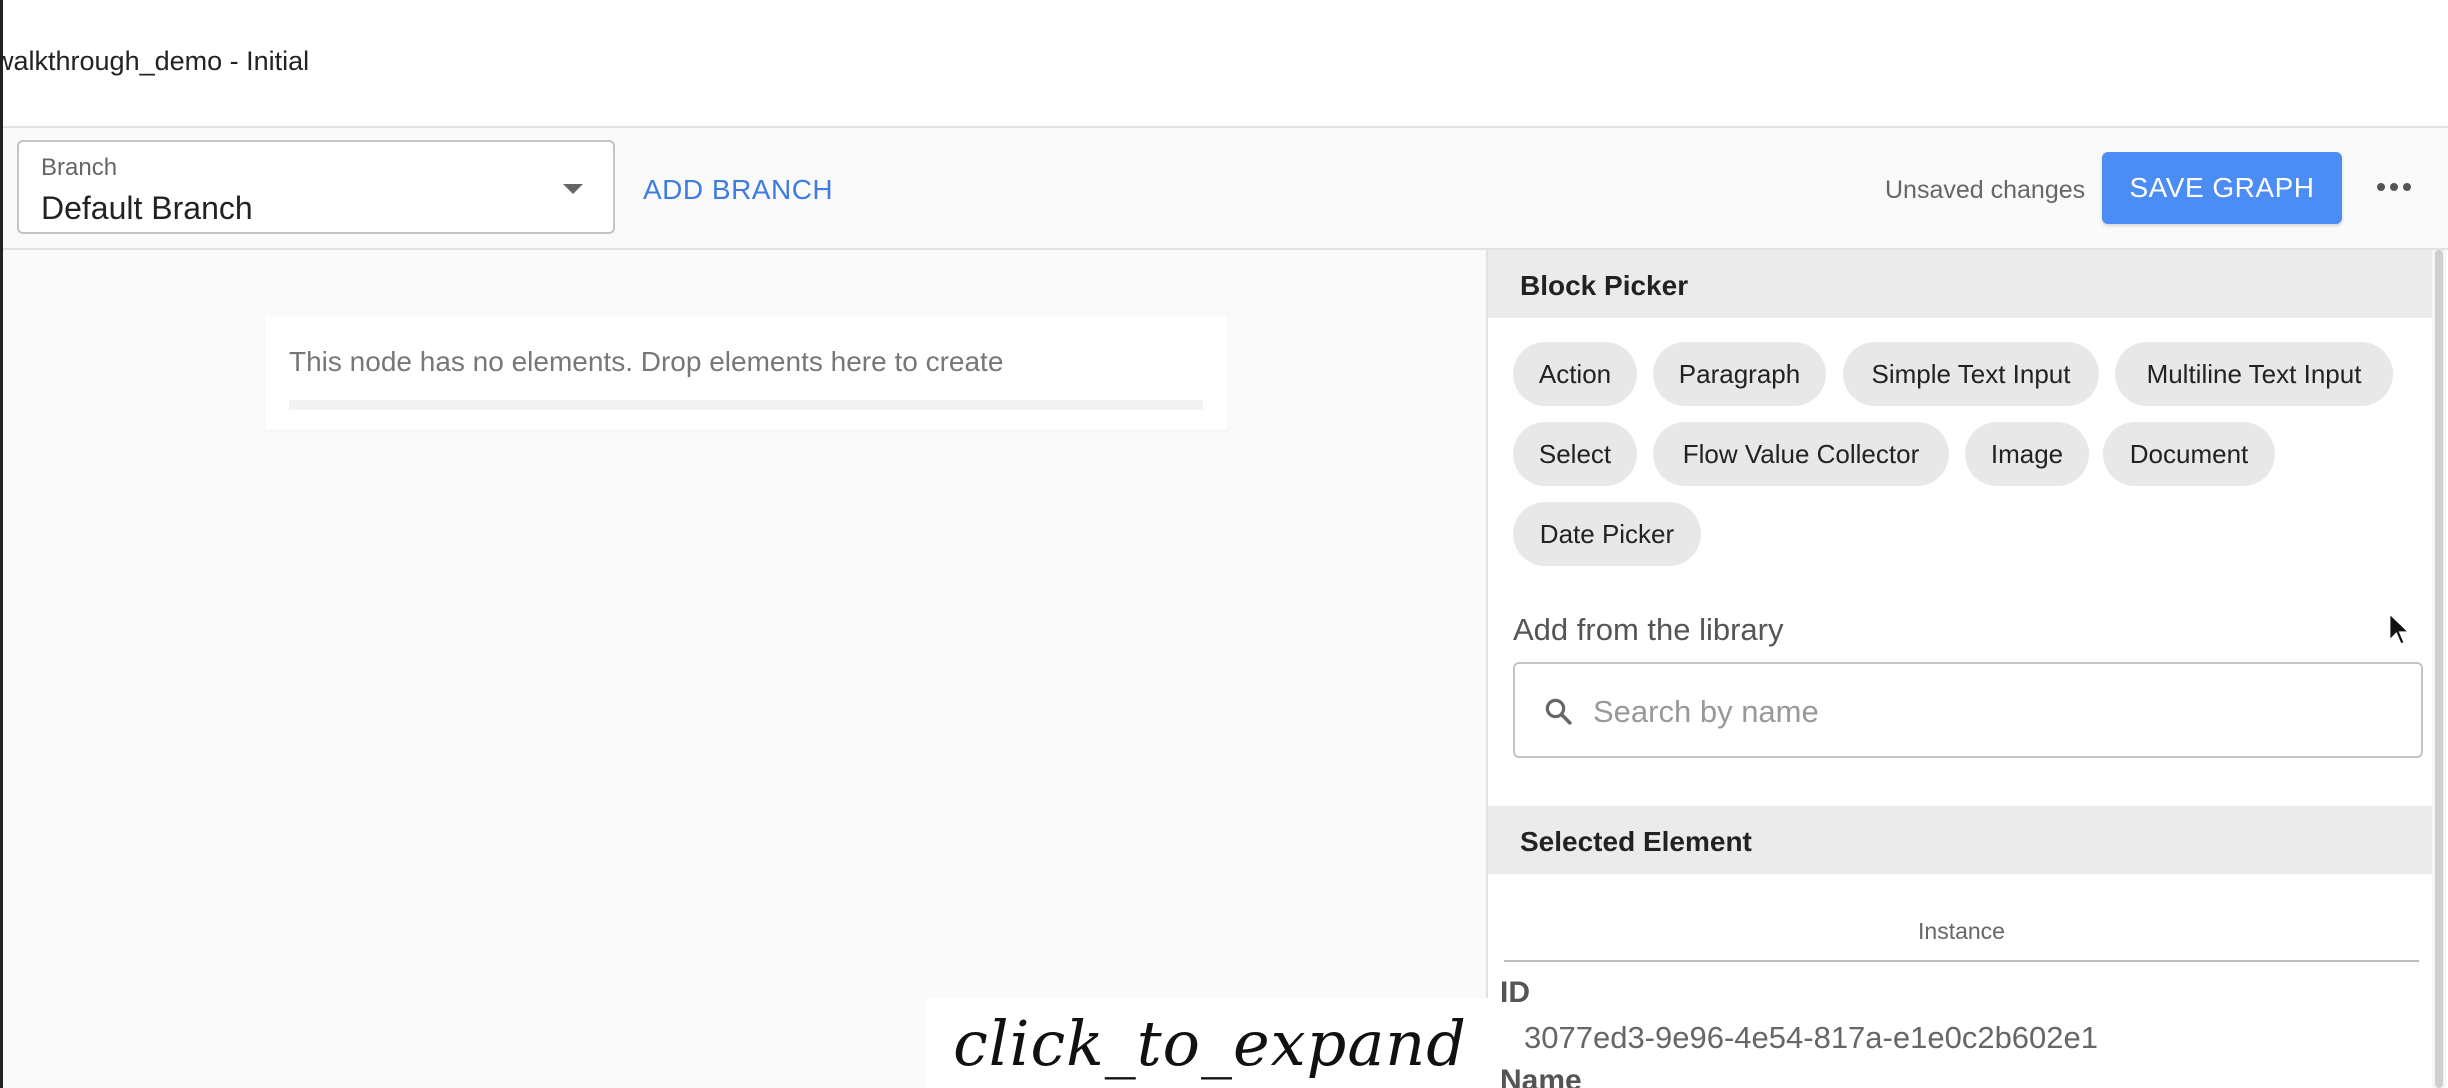 This screenshot has width=2448, height=1088. Describe the element at coordinates (746, 405) in the screenshot. I see `drop-target-bar` at that location.